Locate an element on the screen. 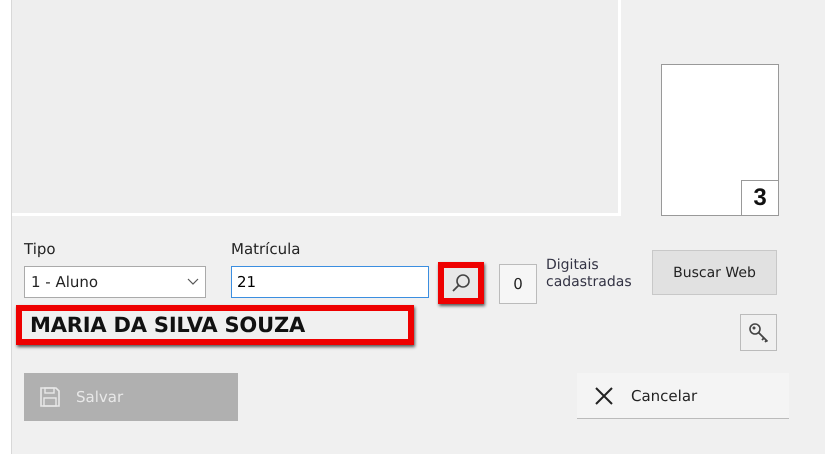 The height and width of the screenshot is (454, 825). cancel-button: Cancelar is located at coordinates (683, 396).